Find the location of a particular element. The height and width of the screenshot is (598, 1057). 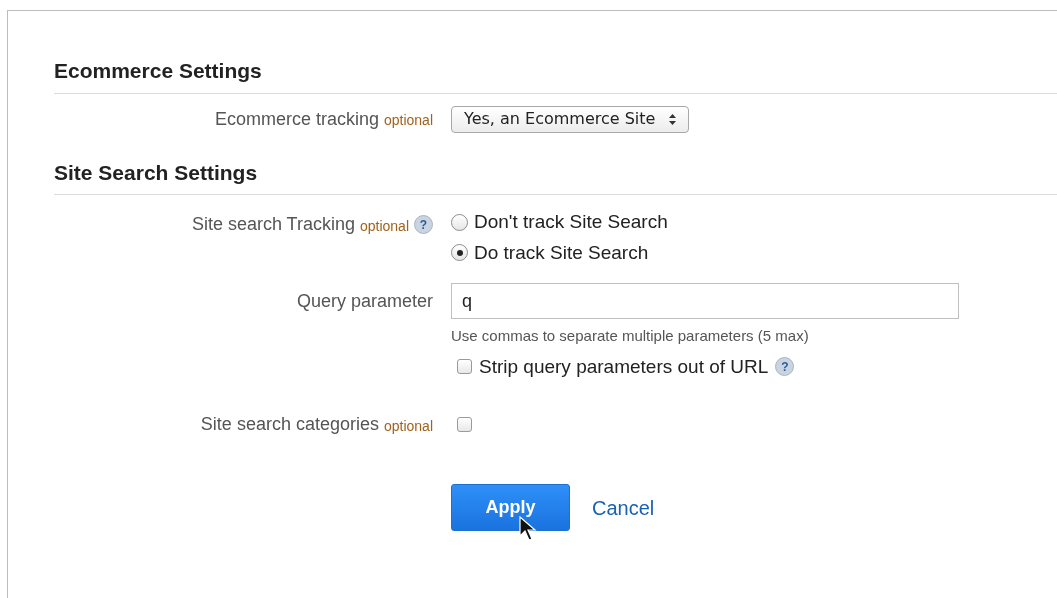

field-label: Query parameter is located at coordinates (364, 301).